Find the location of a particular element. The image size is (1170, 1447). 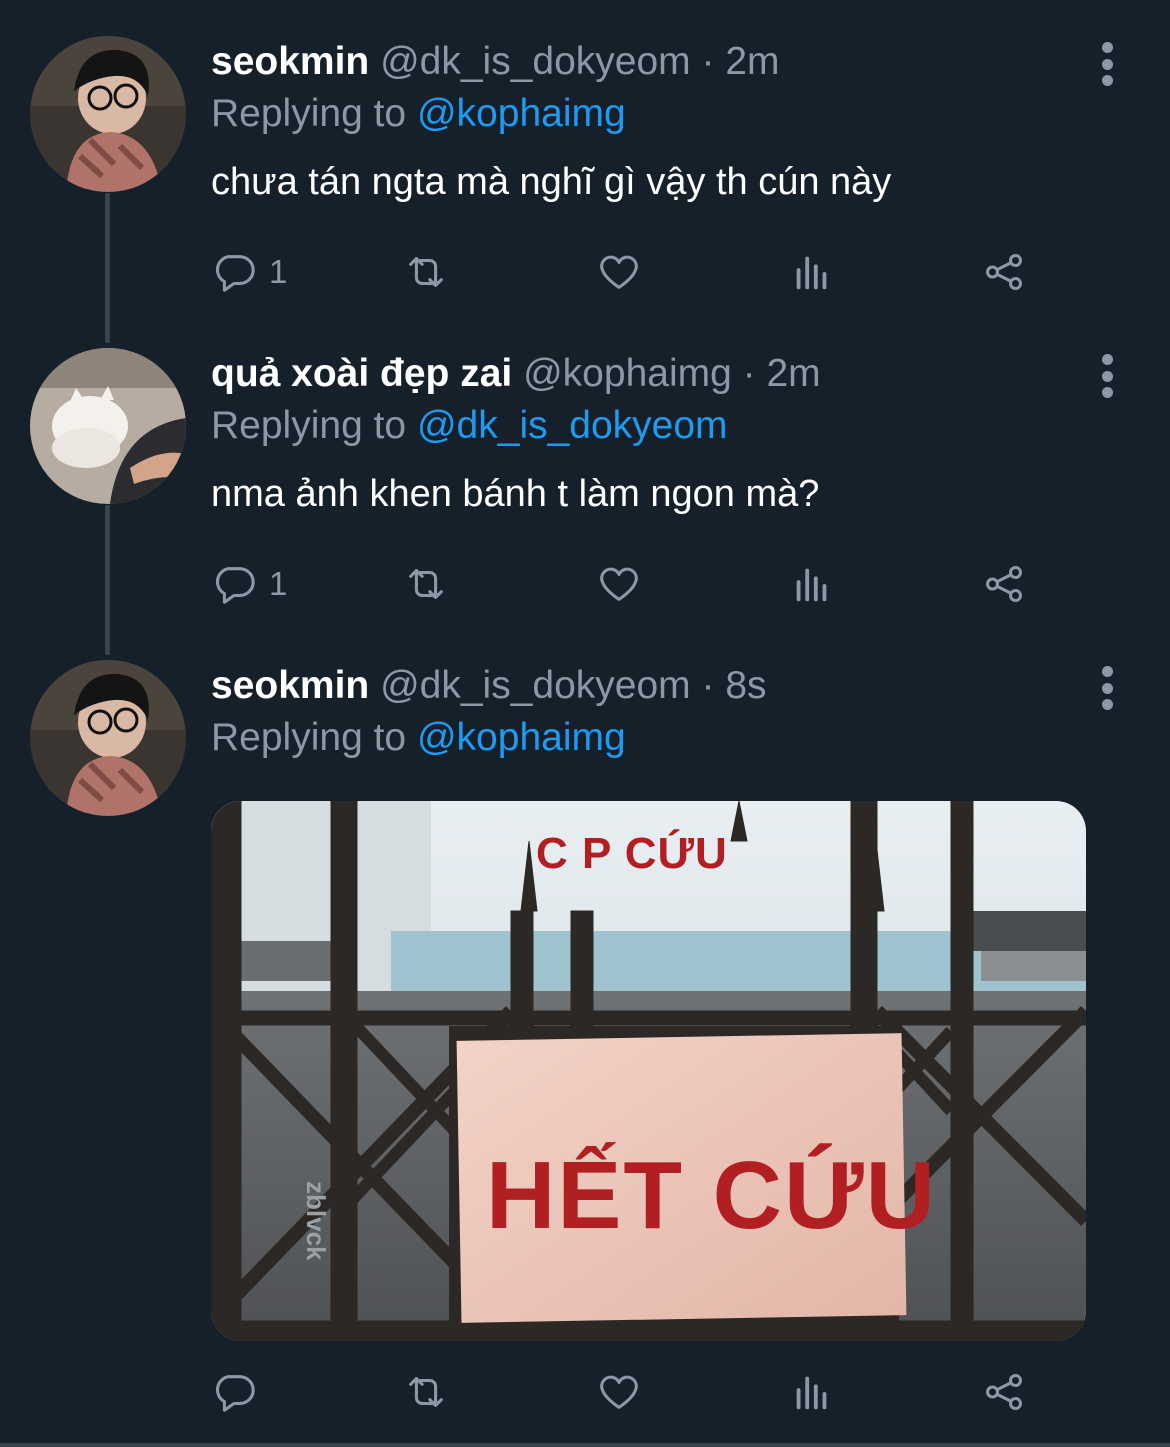

sign-background-text: C P CỨU is located at coordinates (632, 853).